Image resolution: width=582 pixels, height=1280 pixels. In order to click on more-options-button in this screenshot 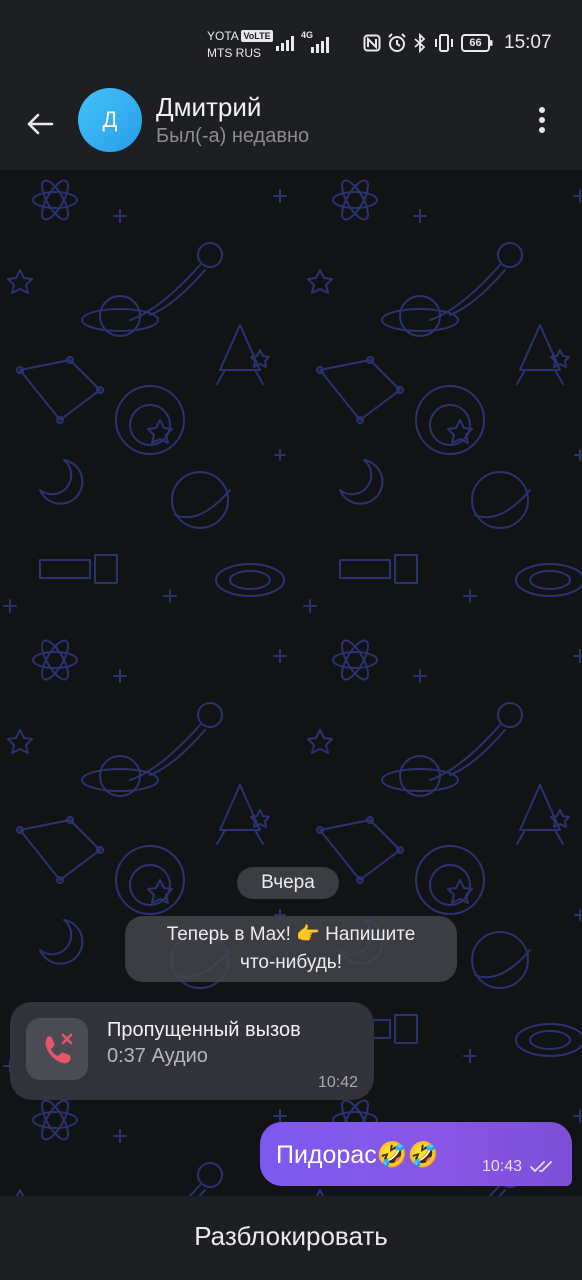, I will do `click(542, 120)`.